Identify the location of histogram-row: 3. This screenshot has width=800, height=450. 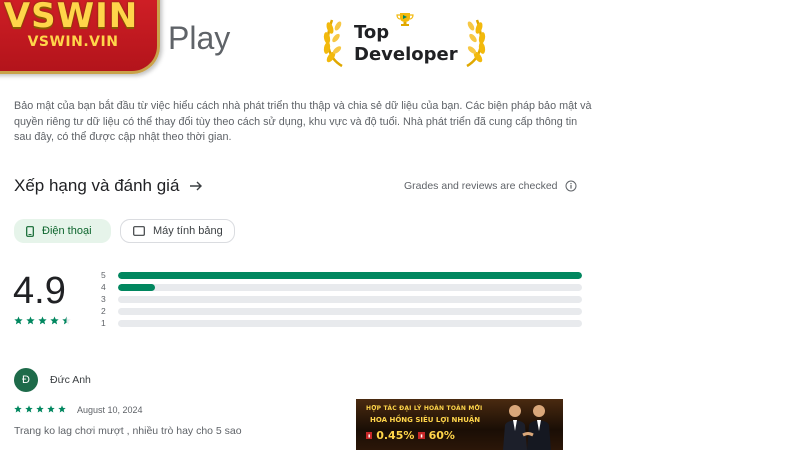
(343, 299).